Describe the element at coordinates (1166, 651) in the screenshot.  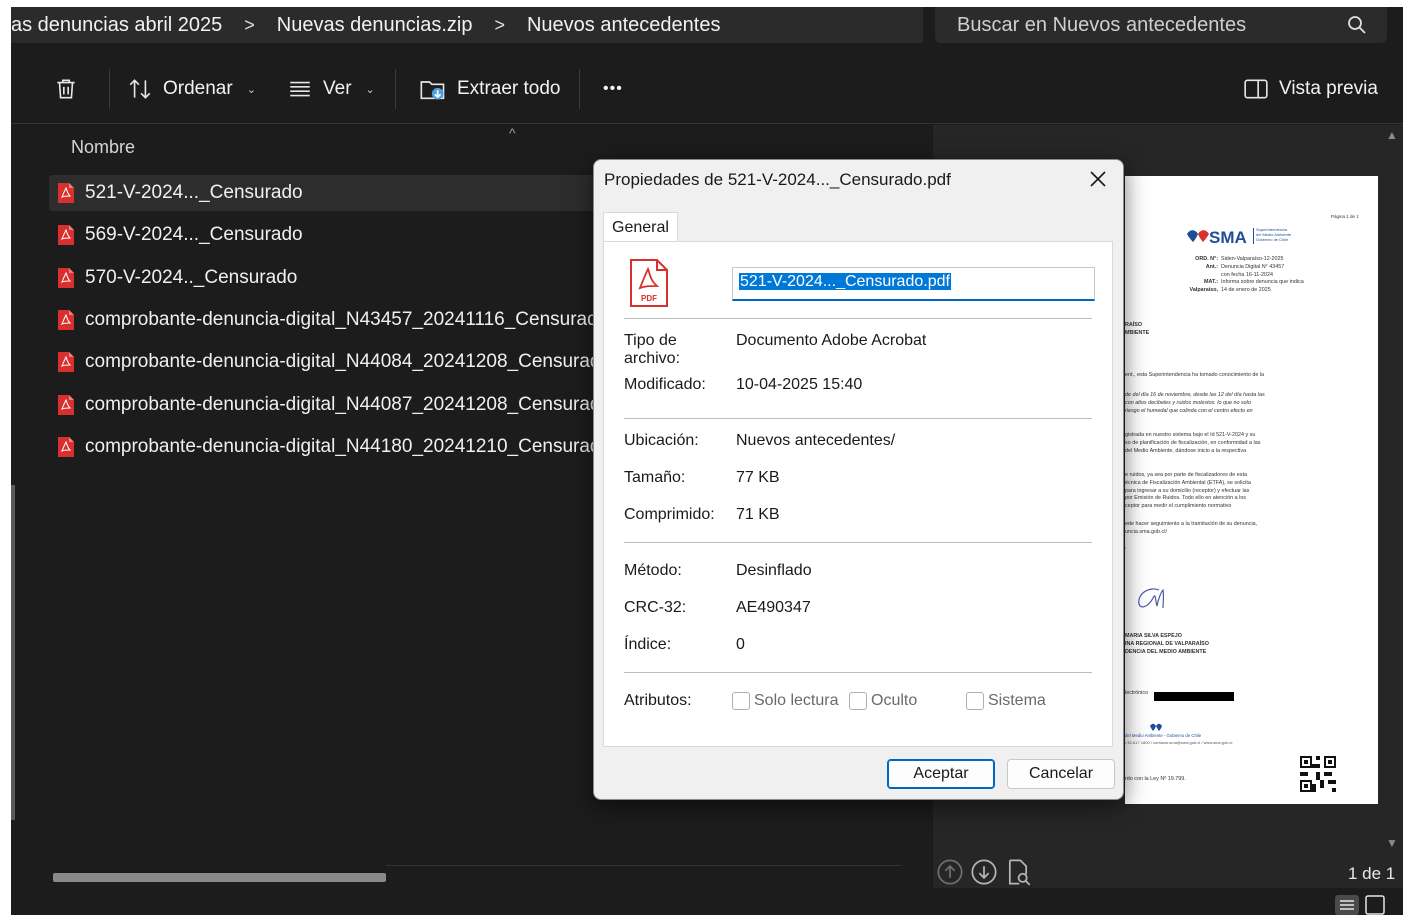
I see `doc-signer-line: DENCIA DEL MEDIO AMBIENTE` at that location.